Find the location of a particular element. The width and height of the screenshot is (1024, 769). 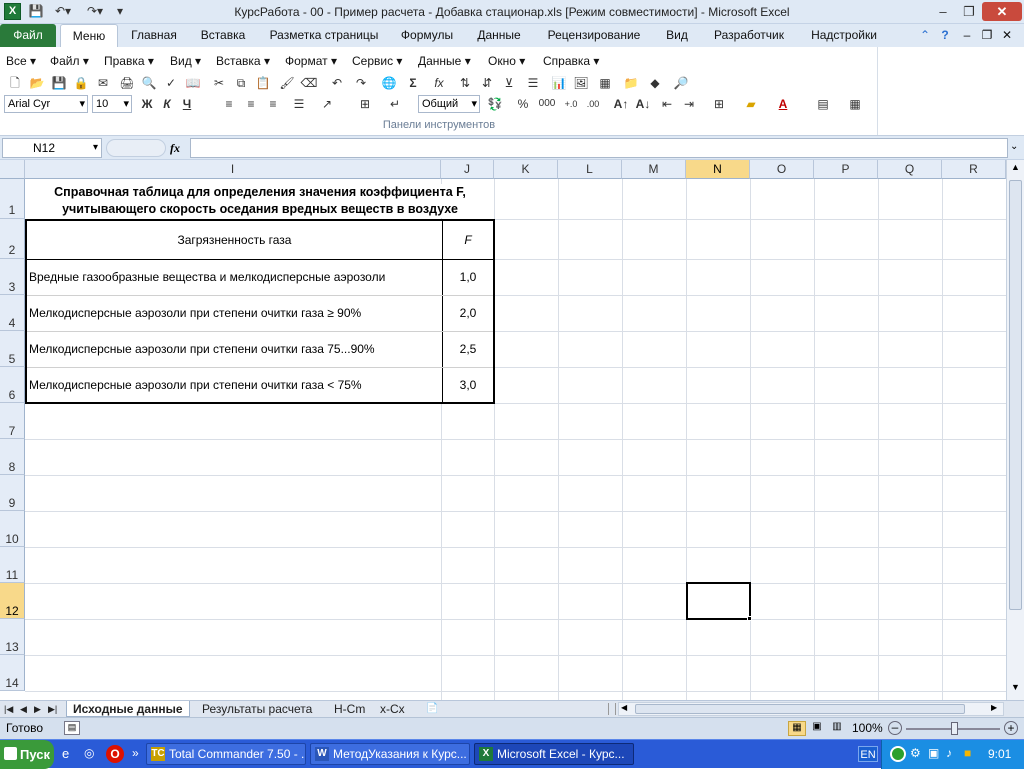

f-value-cell: 2,0 is located at coordinates (468, 313).